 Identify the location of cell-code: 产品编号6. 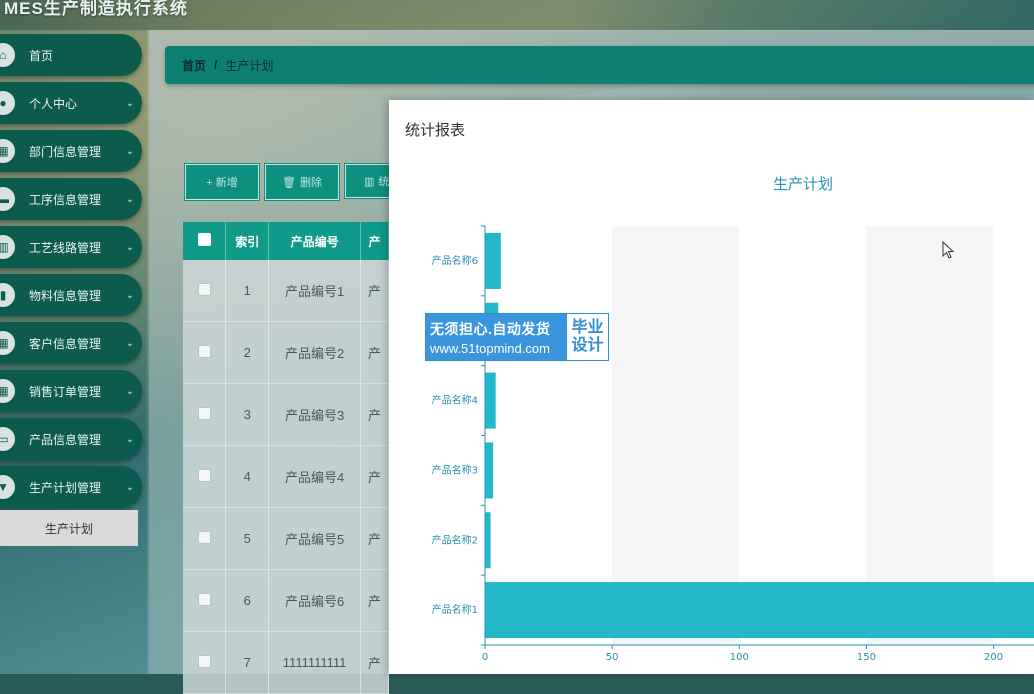
(315, 601).